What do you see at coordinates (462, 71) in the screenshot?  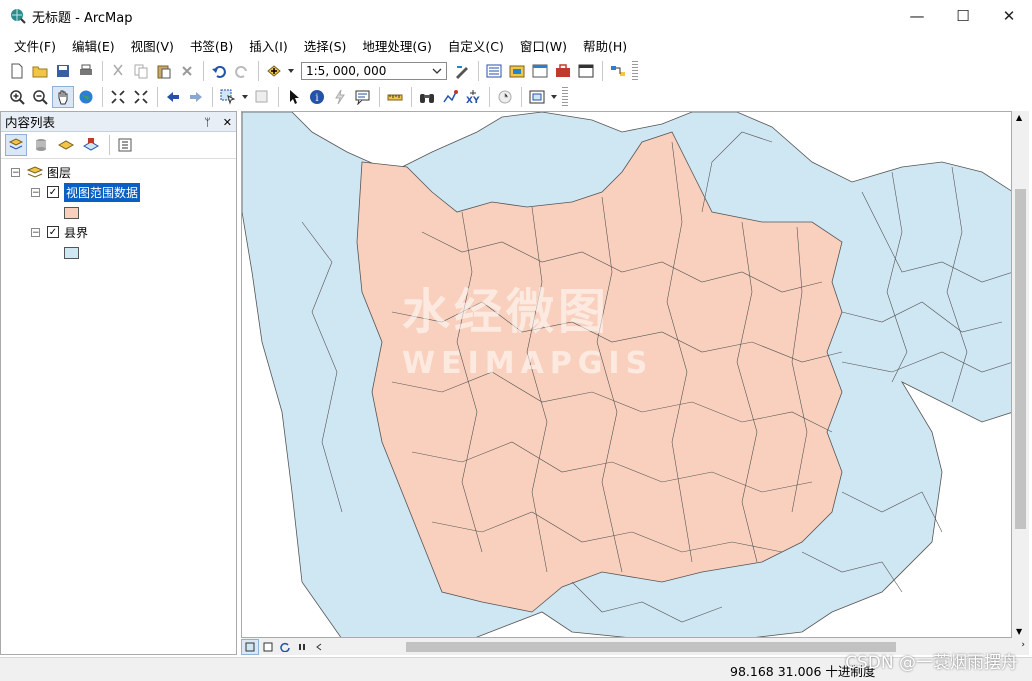 I see `editor-toolbar-icon` at bounding box center [462, 71].